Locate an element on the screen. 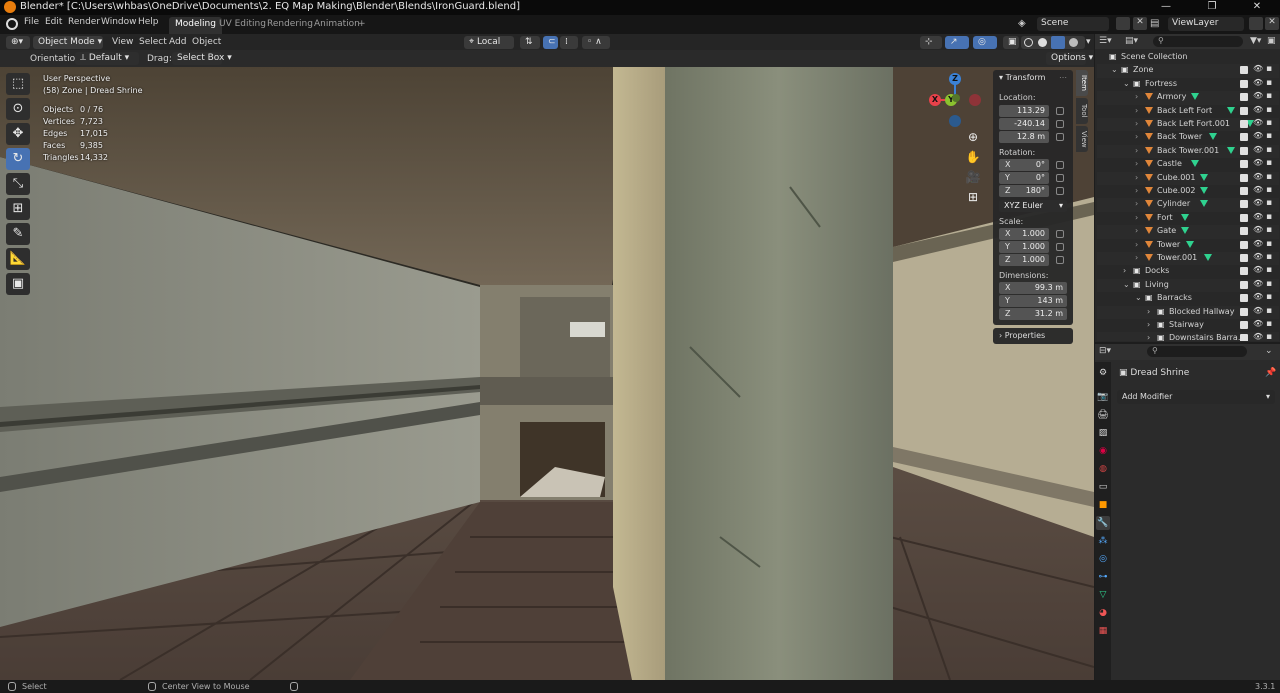 This screenshot has width=1280, height=693. wireframe-shading-icon is located at coordinates (1028, 42).